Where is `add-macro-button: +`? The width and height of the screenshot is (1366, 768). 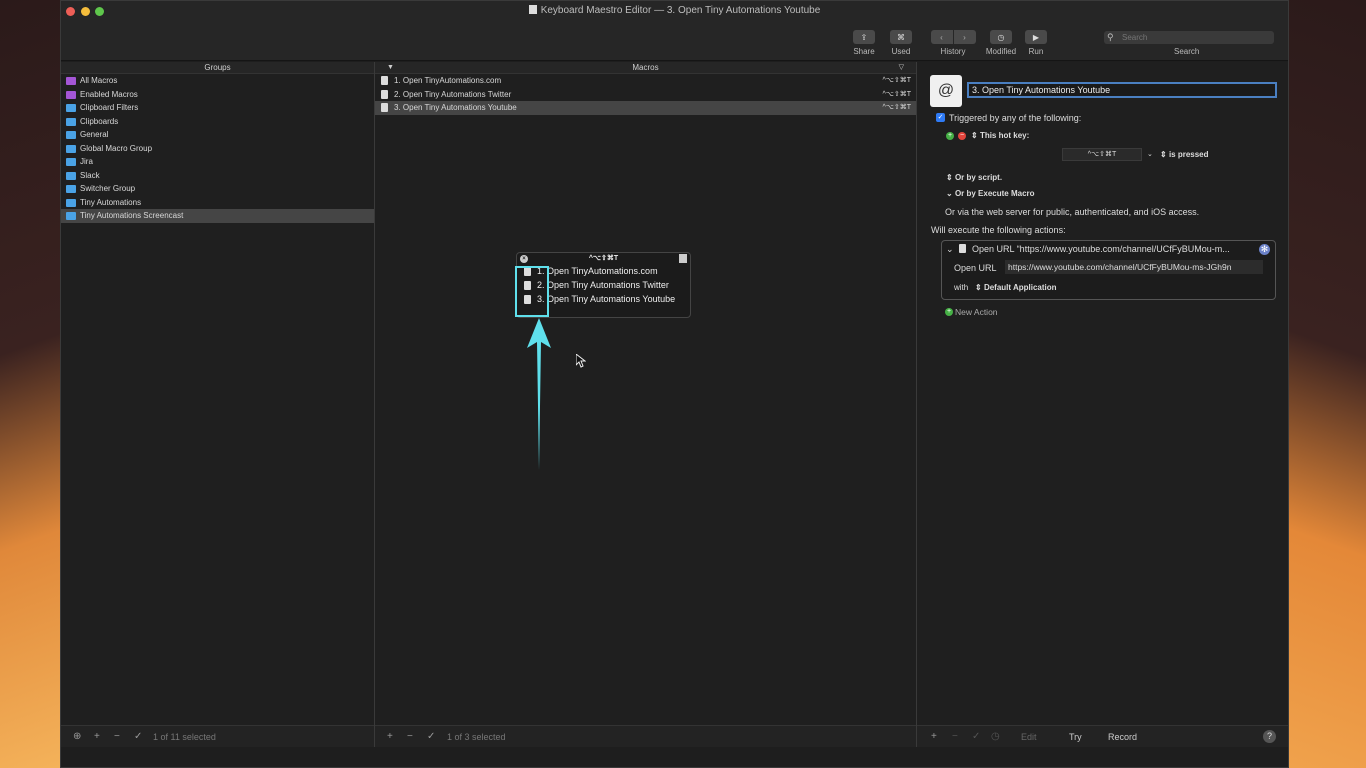 add-macro-button: + is located at coordinates (390, 736).